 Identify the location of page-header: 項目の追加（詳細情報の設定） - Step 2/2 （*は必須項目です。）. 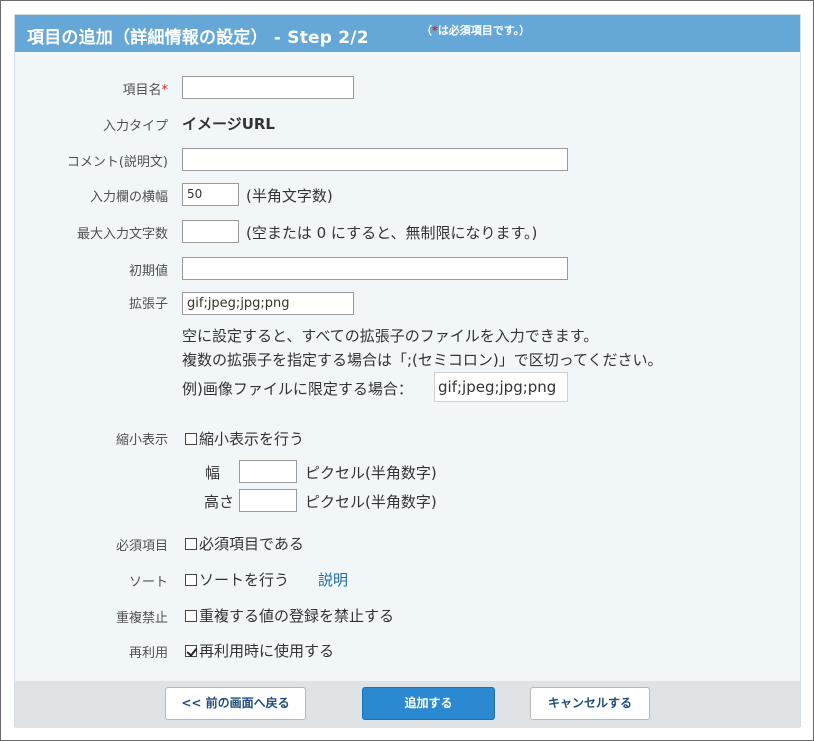
(407, 33).